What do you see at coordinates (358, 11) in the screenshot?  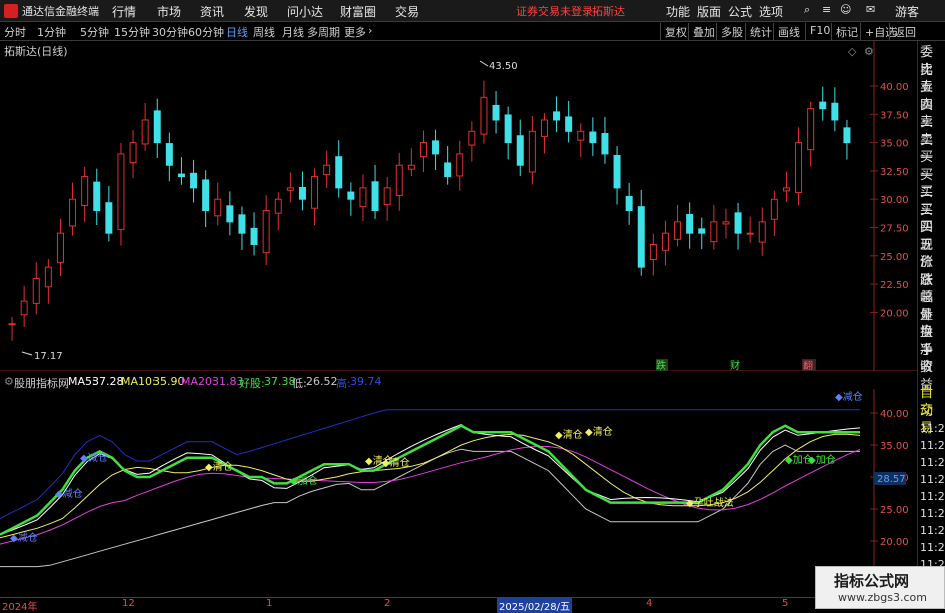 I see `menu-wealth: 财富圈` at bounding box center [358, 11].